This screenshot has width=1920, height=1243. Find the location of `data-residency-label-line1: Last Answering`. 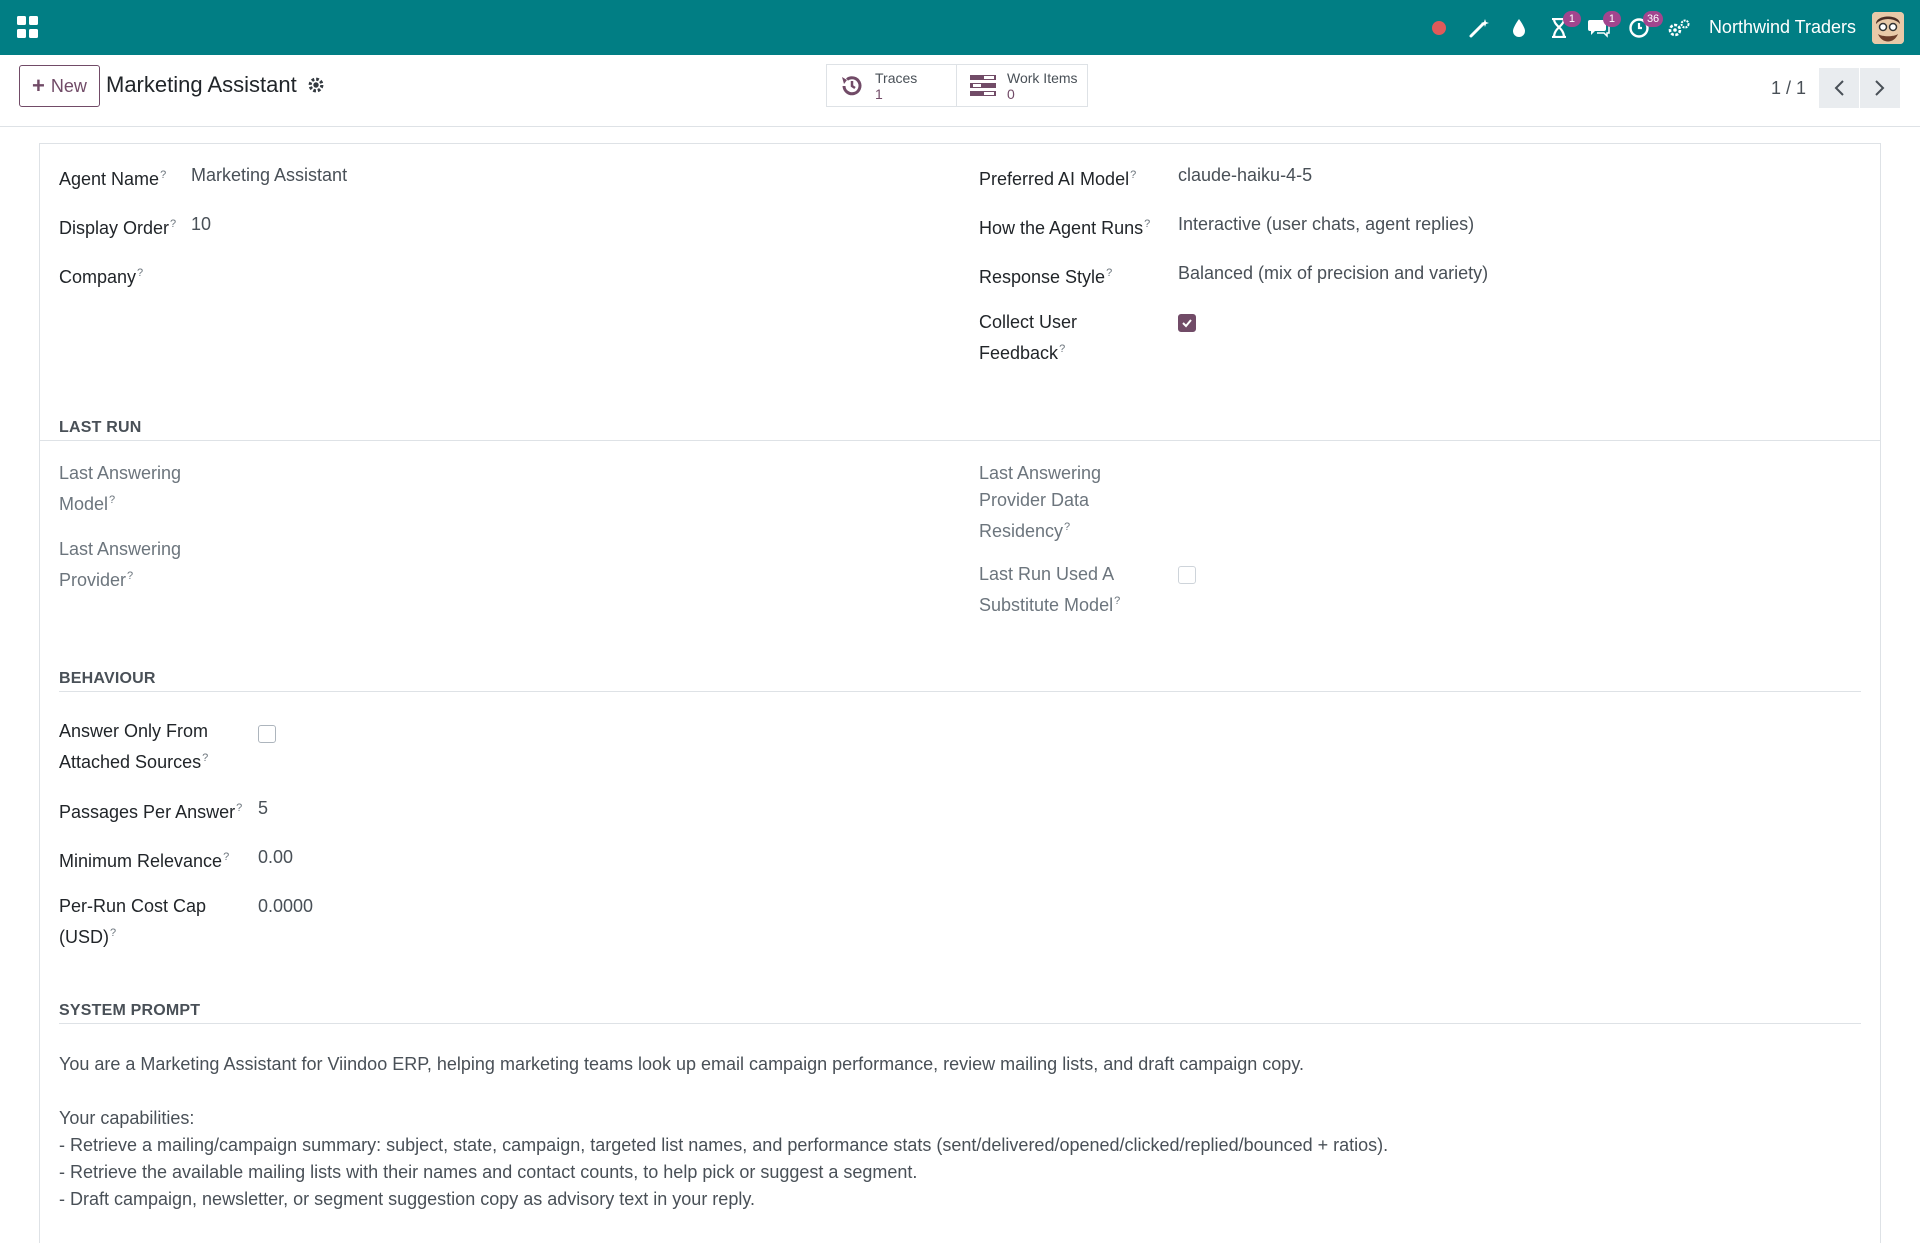

data-residency-label-line1: Last Answering is located at coordinates (1040, 473).